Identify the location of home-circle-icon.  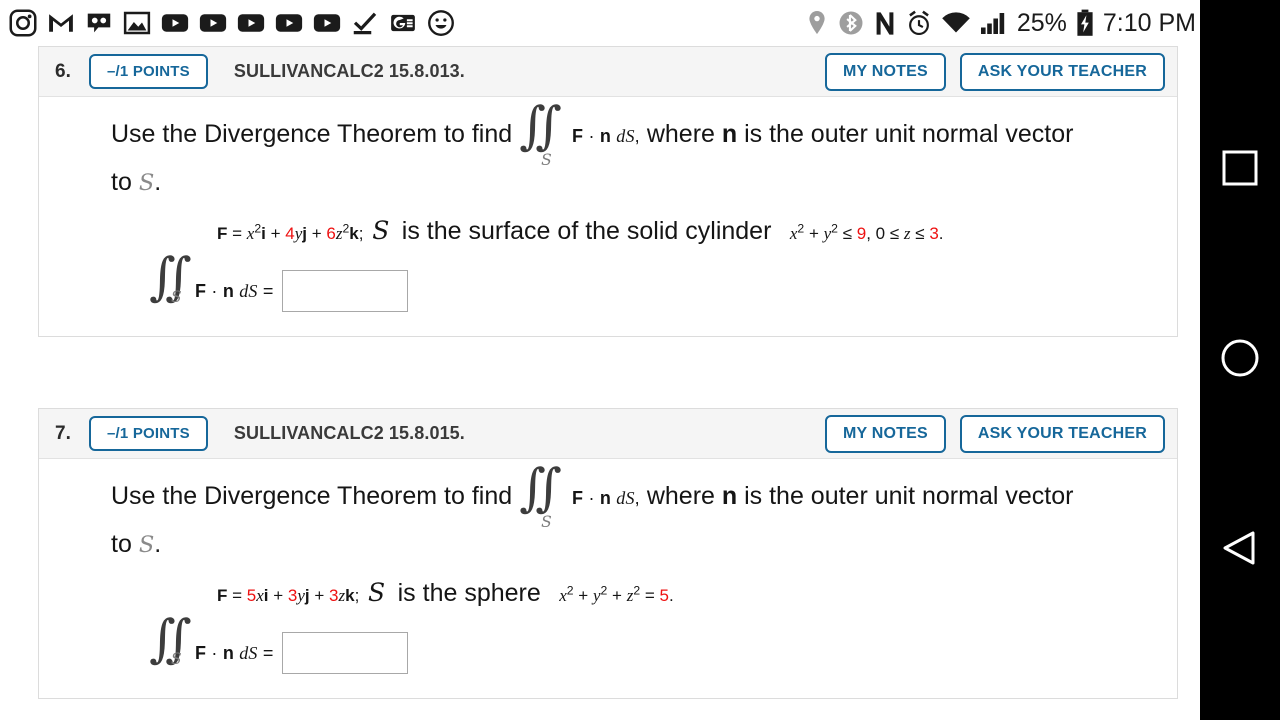
(1240, 358).